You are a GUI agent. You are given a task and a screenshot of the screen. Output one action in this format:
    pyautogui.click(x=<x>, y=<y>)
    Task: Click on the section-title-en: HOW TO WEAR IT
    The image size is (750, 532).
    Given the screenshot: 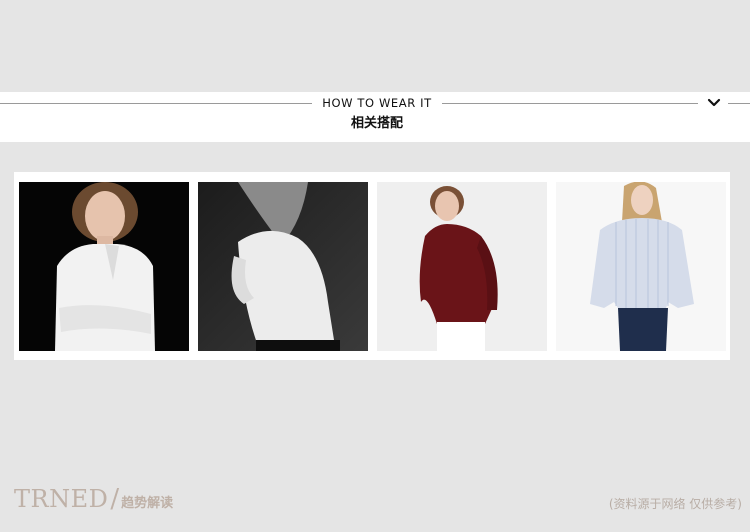 What is the action you would take?
    pyautogui.click(x=377, y=103)
    